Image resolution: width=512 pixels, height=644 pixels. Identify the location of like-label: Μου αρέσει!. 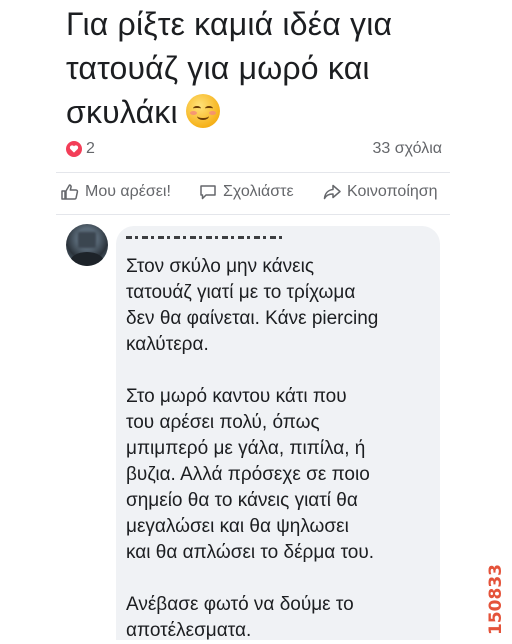
(128, 191).